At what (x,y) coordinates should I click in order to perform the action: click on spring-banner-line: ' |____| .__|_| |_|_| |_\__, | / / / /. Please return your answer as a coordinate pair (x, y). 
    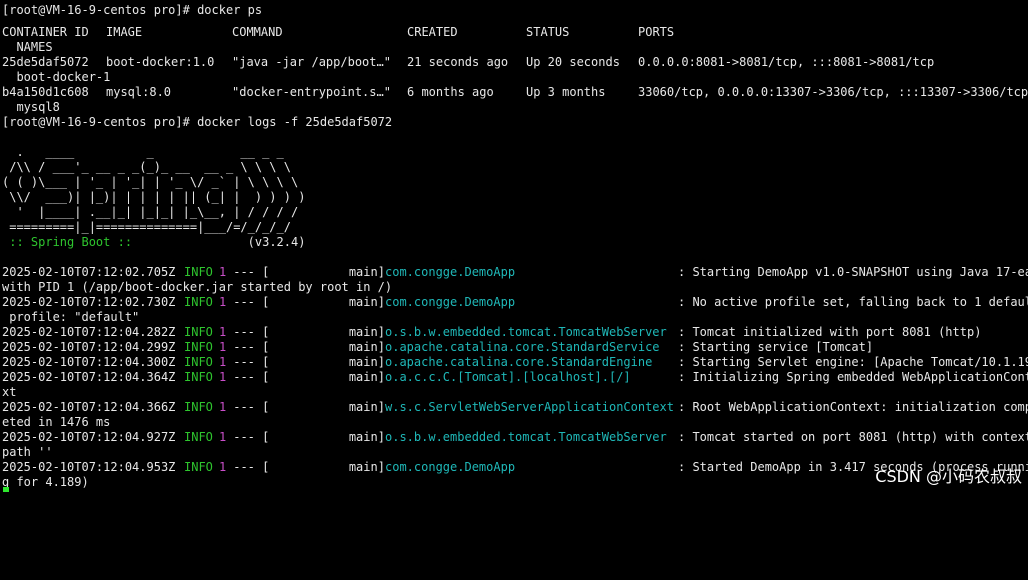
    Looking at the image, I should click on (150, 212).